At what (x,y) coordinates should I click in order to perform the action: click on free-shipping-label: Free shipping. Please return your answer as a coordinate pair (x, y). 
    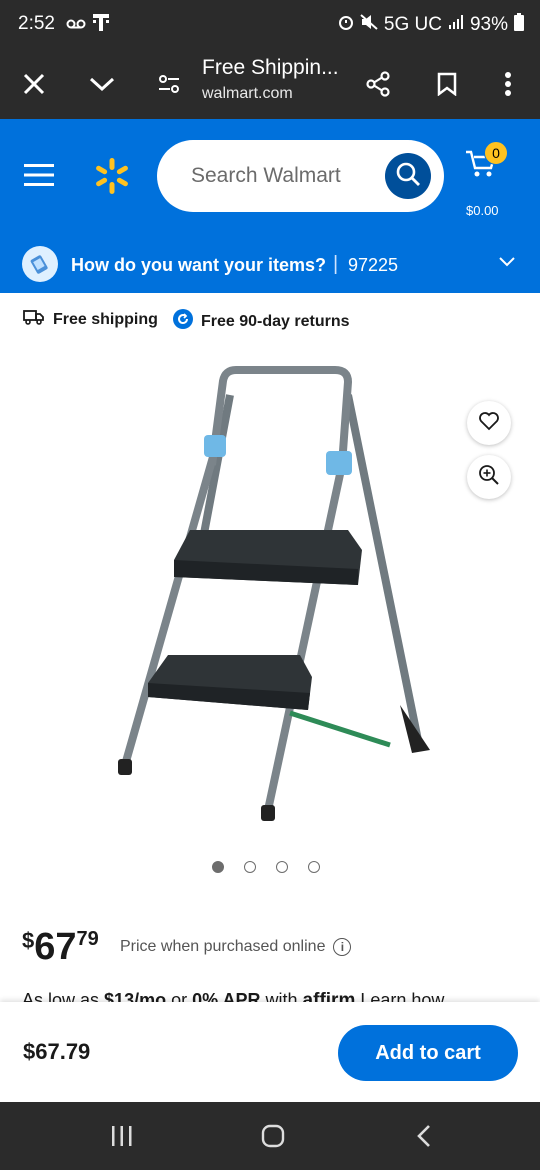
    Looking at the image, I should click on (105, 319).